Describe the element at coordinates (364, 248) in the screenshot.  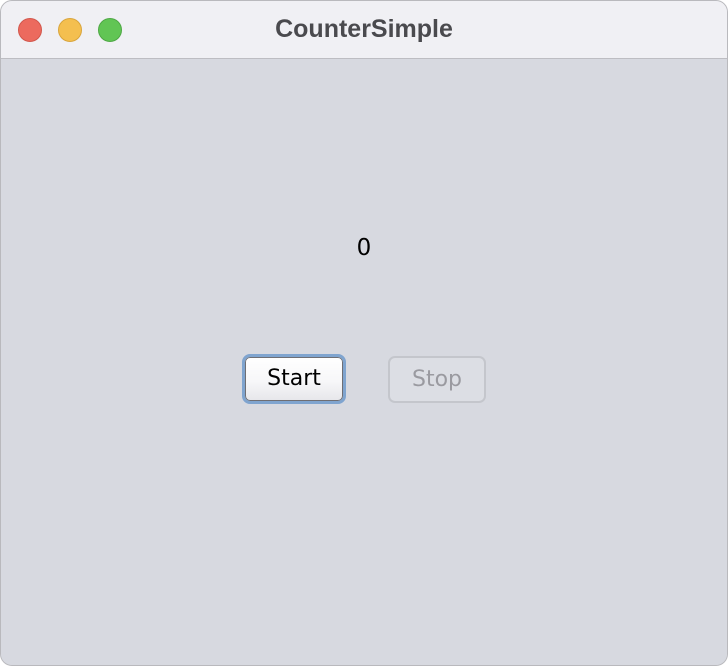
I see `counter-label: 0` at that location.